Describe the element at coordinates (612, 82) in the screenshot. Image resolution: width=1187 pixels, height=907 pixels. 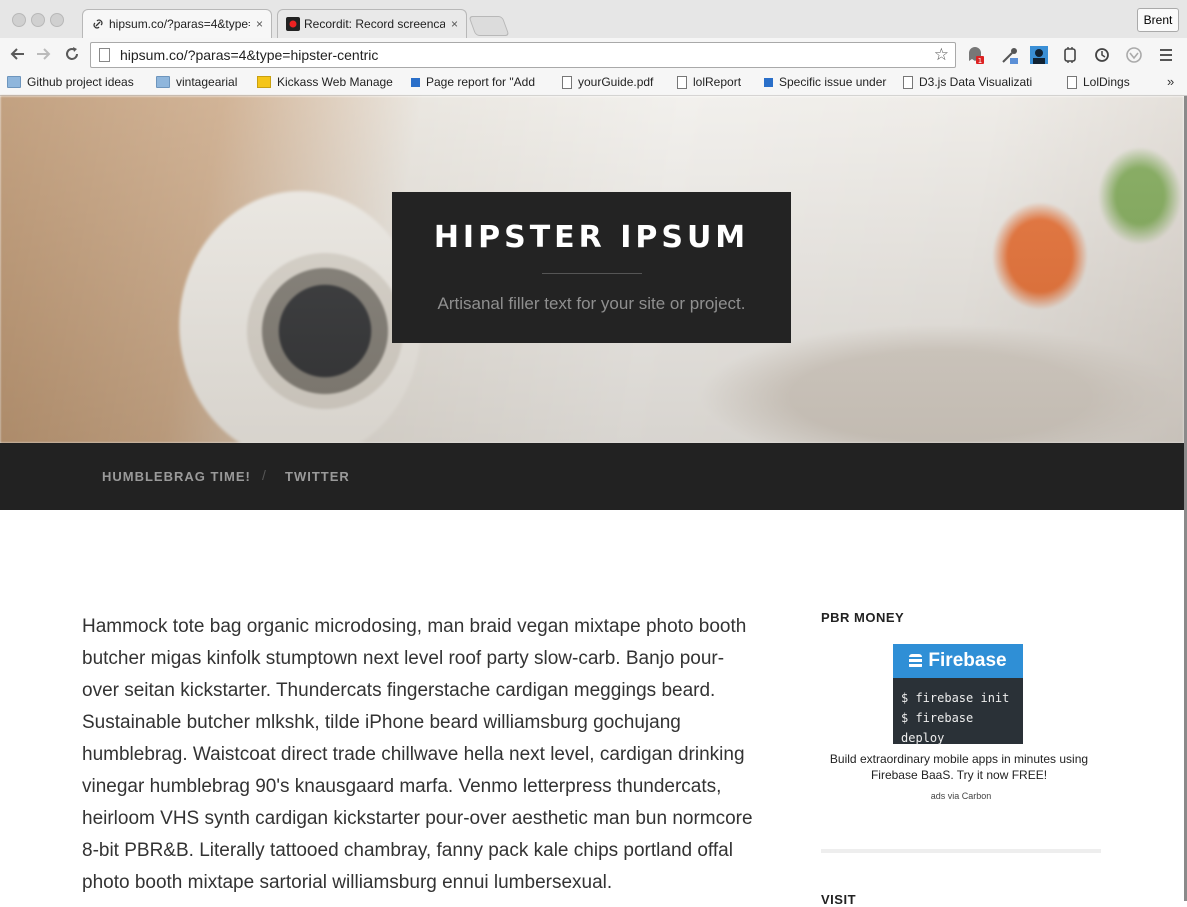
I see `bookmark-item: yourGuide.pdf` at that location.